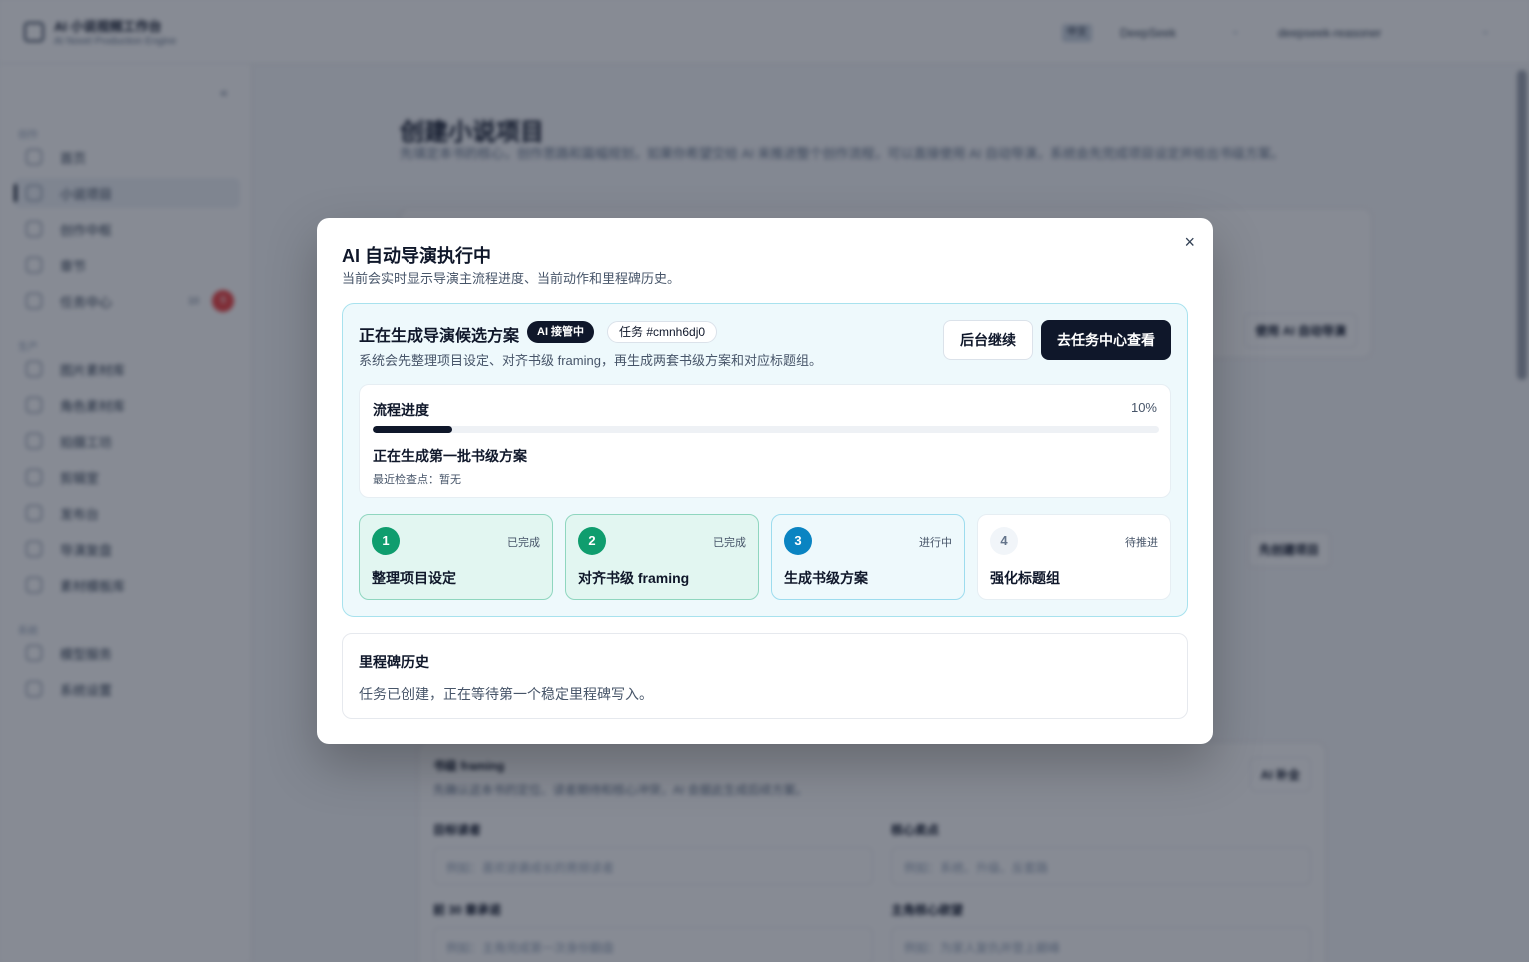  What do you see at coordinates (414, 578) in the screenshot?
I see `step-name: 整理项目设定` at bounding box center [414, 578].